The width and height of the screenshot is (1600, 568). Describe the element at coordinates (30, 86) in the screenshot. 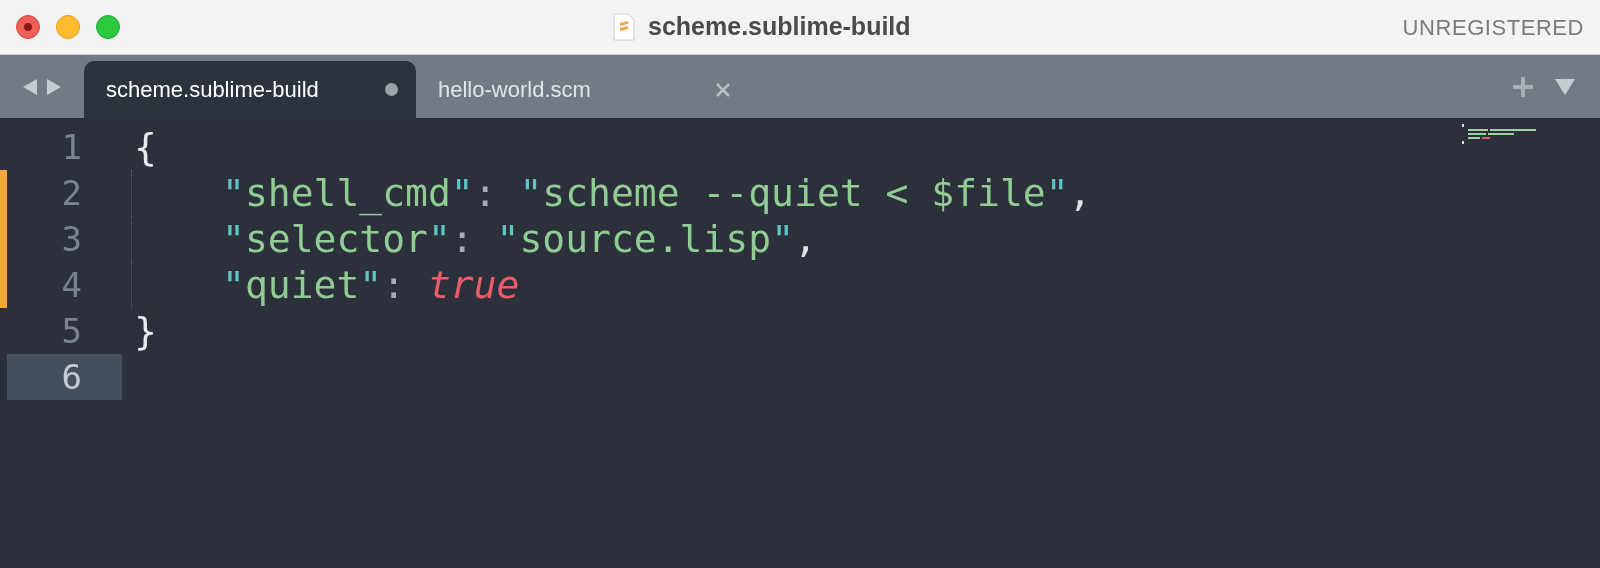

I see `back-arrow-icon` at that location.